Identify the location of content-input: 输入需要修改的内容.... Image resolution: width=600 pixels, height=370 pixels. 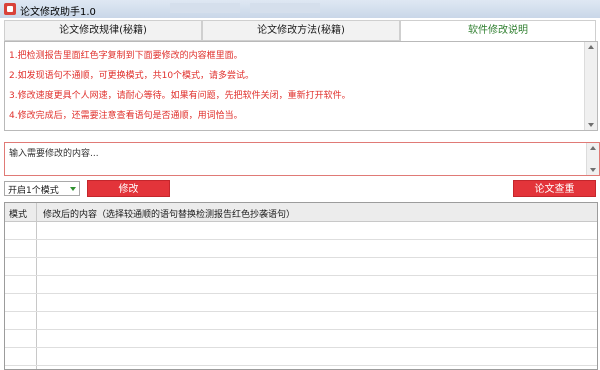
(302, 159).